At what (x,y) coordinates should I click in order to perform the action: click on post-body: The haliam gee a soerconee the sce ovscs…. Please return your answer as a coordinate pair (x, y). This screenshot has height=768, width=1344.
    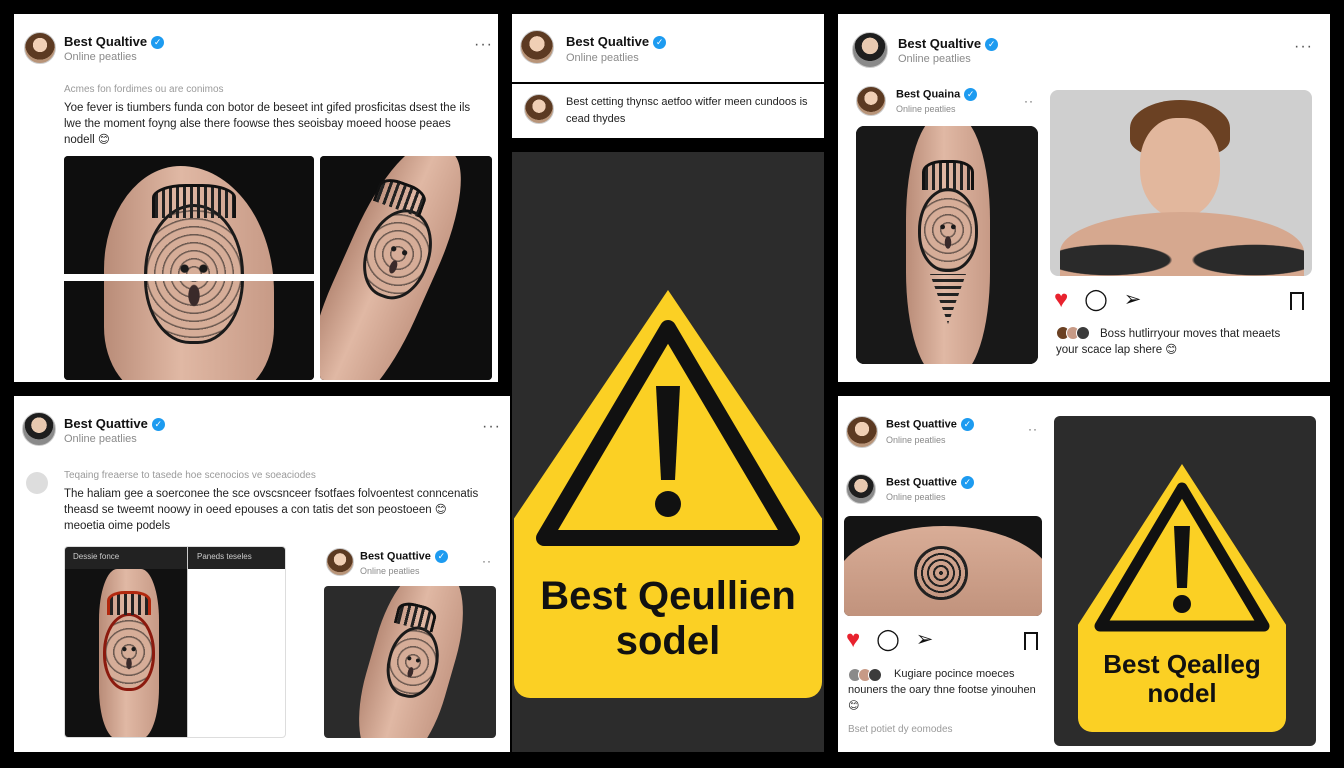
    Looking at the image, I should click on (271, 510).